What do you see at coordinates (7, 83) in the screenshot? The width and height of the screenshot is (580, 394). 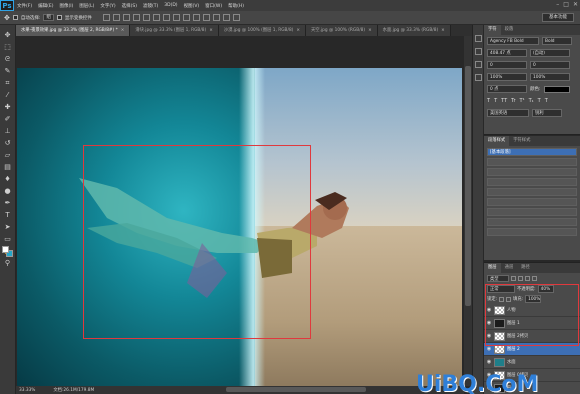 I see `crop-tool-icon: ⌗` at bounding box center [7, 83].